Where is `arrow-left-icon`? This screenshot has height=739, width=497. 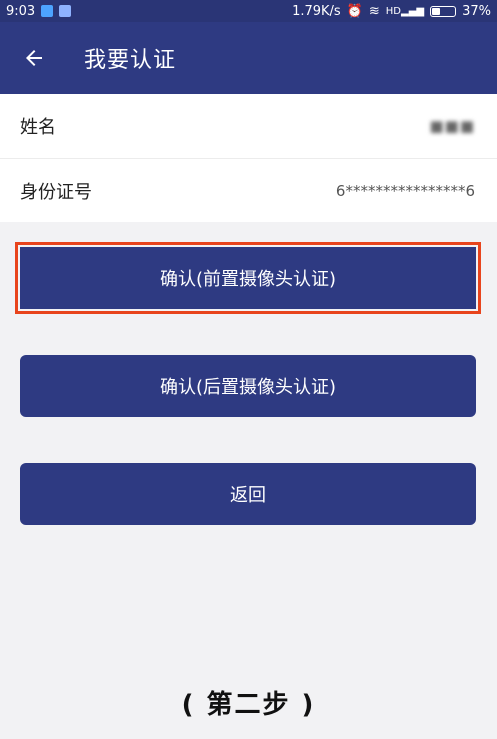
arrow-left-icon is located at coordinates (34, 58).